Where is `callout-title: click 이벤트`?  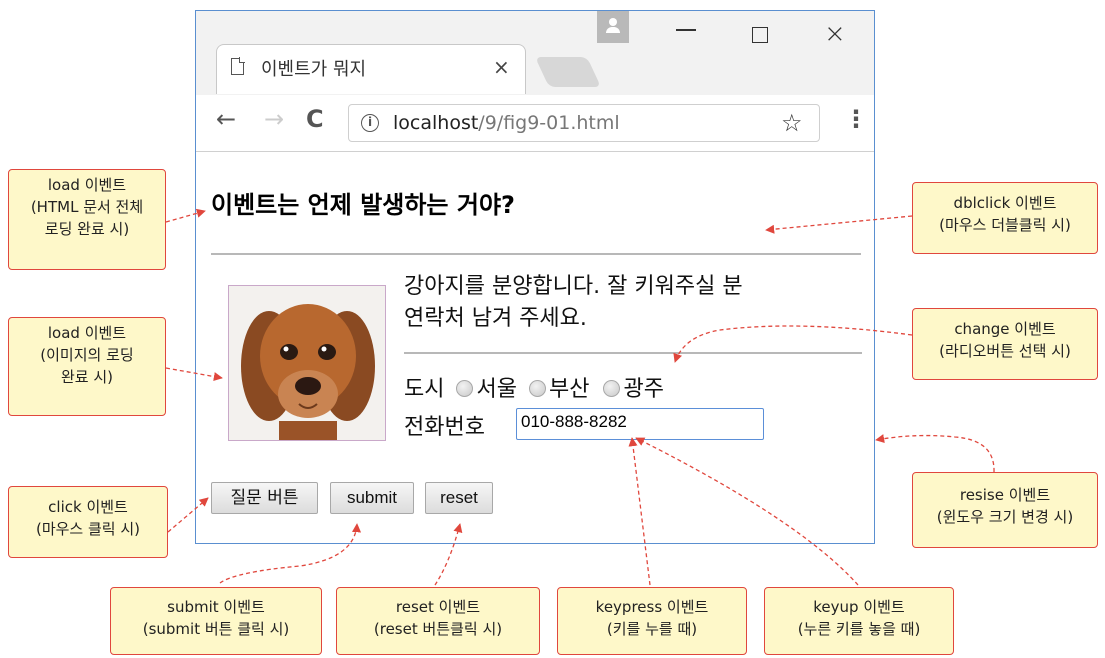 callout-title: click 이벤트 is located at coordinates (88, 507).